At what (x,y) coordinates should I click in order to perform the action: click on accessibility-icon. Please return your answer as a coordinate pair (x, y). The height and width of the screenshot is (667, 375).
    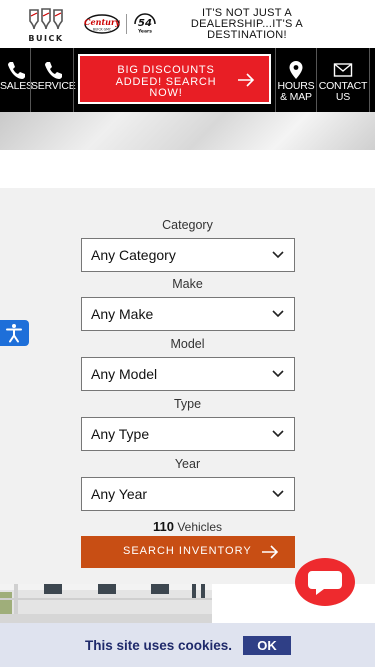
    Looking at the image, I should click on (14, 333).